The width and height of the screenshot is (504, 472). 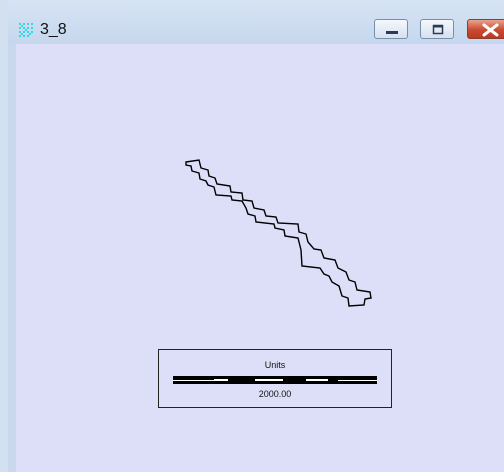 I want to click on scale-units-label: Units, so click(x=275, y=365).